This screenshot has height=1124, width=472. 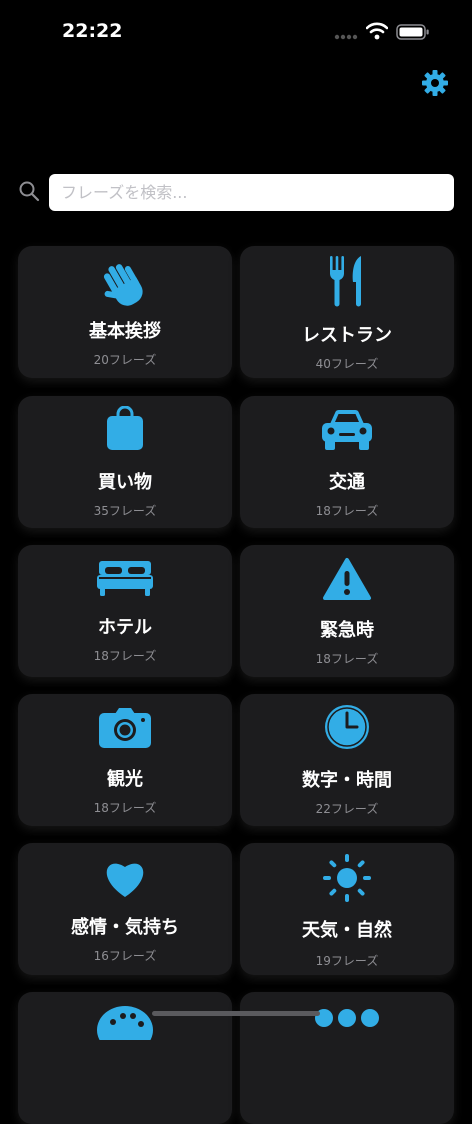 What do you see at coordinates (125, 880) in the screenshot?
I see `heart-icon` at bounding box center [125, 880].